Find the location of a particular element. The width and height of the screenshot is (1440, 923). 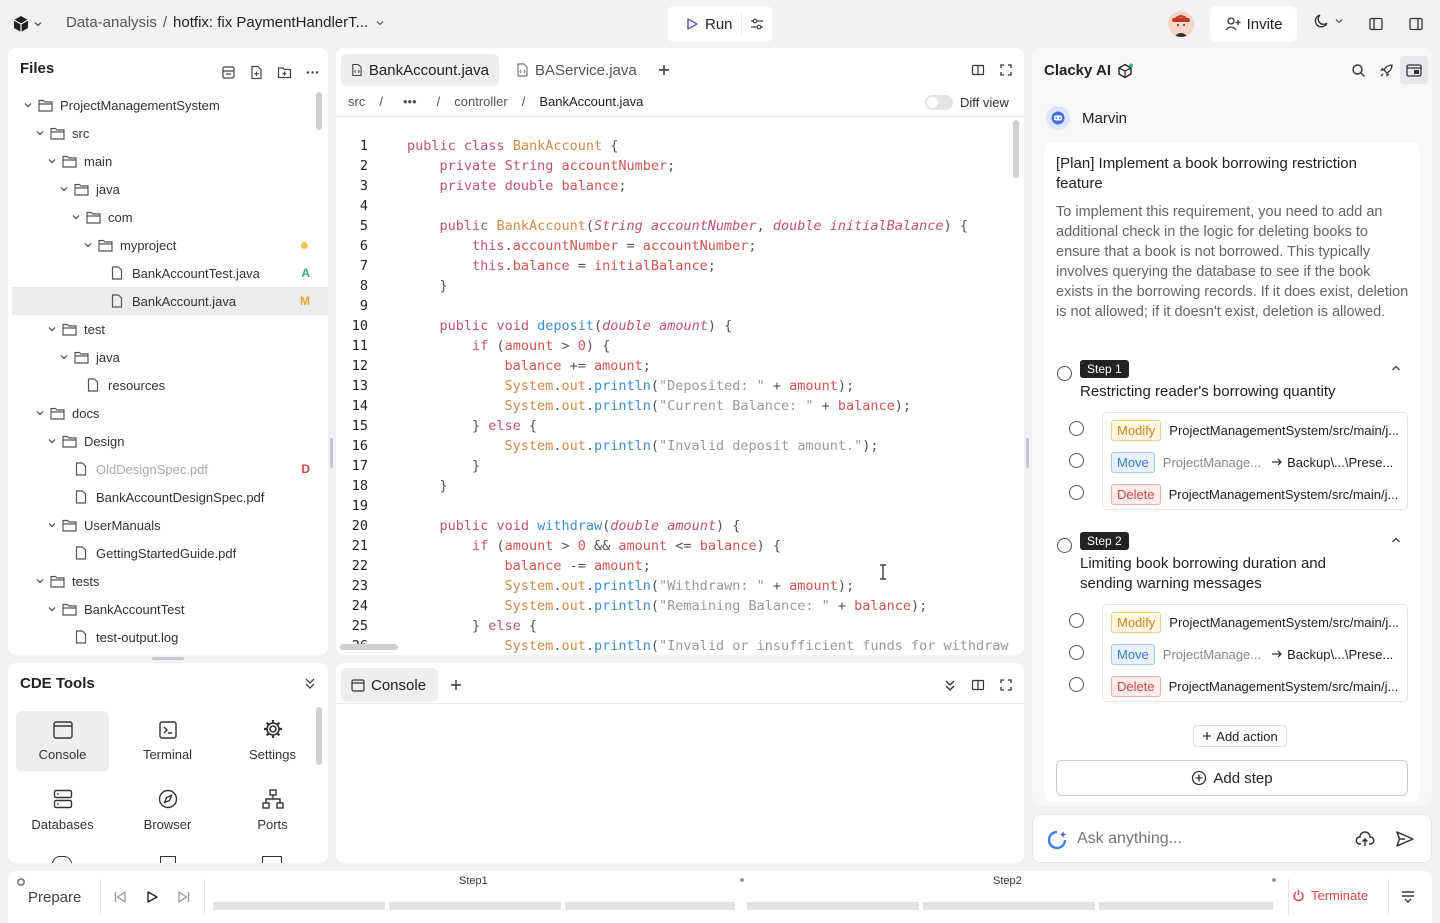

toggle-left-panel-icon is located at coordinates (1376, 24).